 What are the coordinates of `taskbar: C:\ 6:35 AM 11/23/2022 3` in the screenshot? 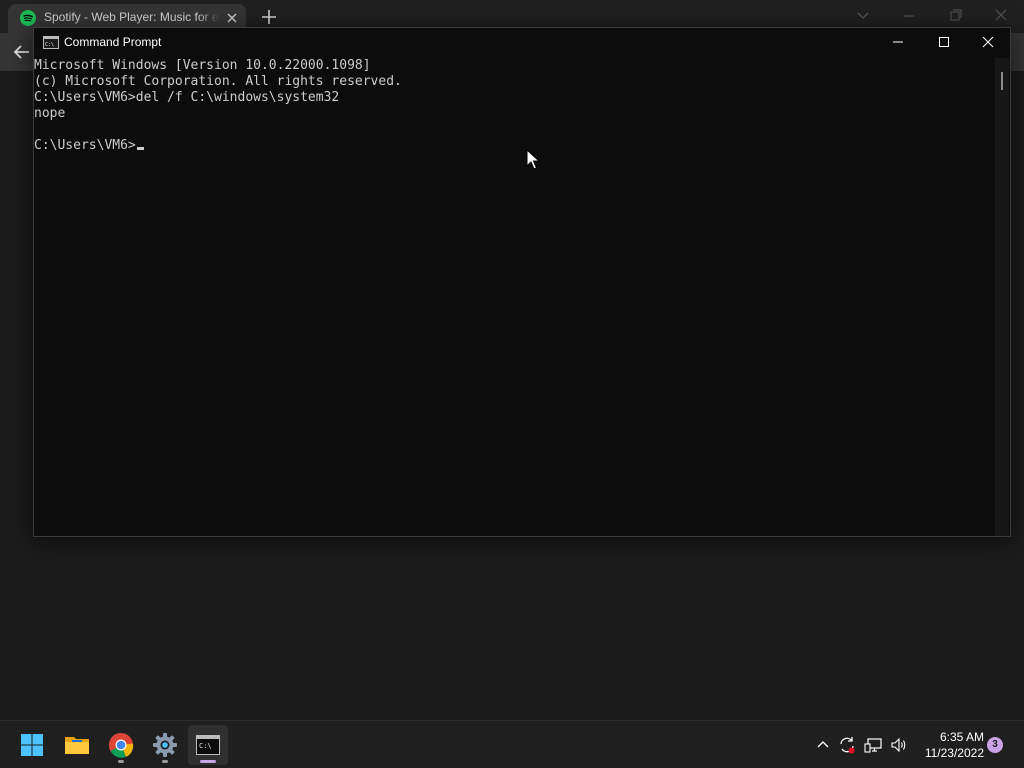 It's located at (512, 744).